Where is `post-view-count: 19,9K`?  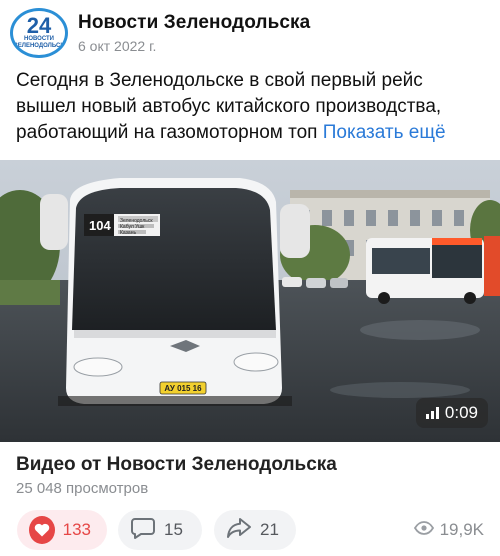 post-view-count: 19,9K is located at coordinates (448, 530).